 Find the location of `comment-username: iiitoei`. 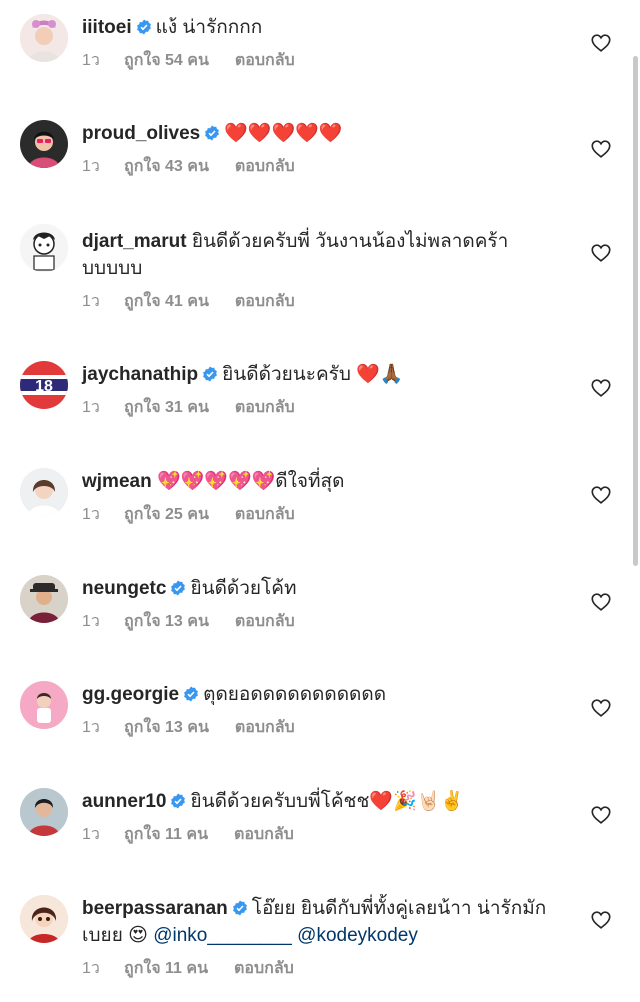

comment-username: iiitoei is located at coordinates (107, 27).